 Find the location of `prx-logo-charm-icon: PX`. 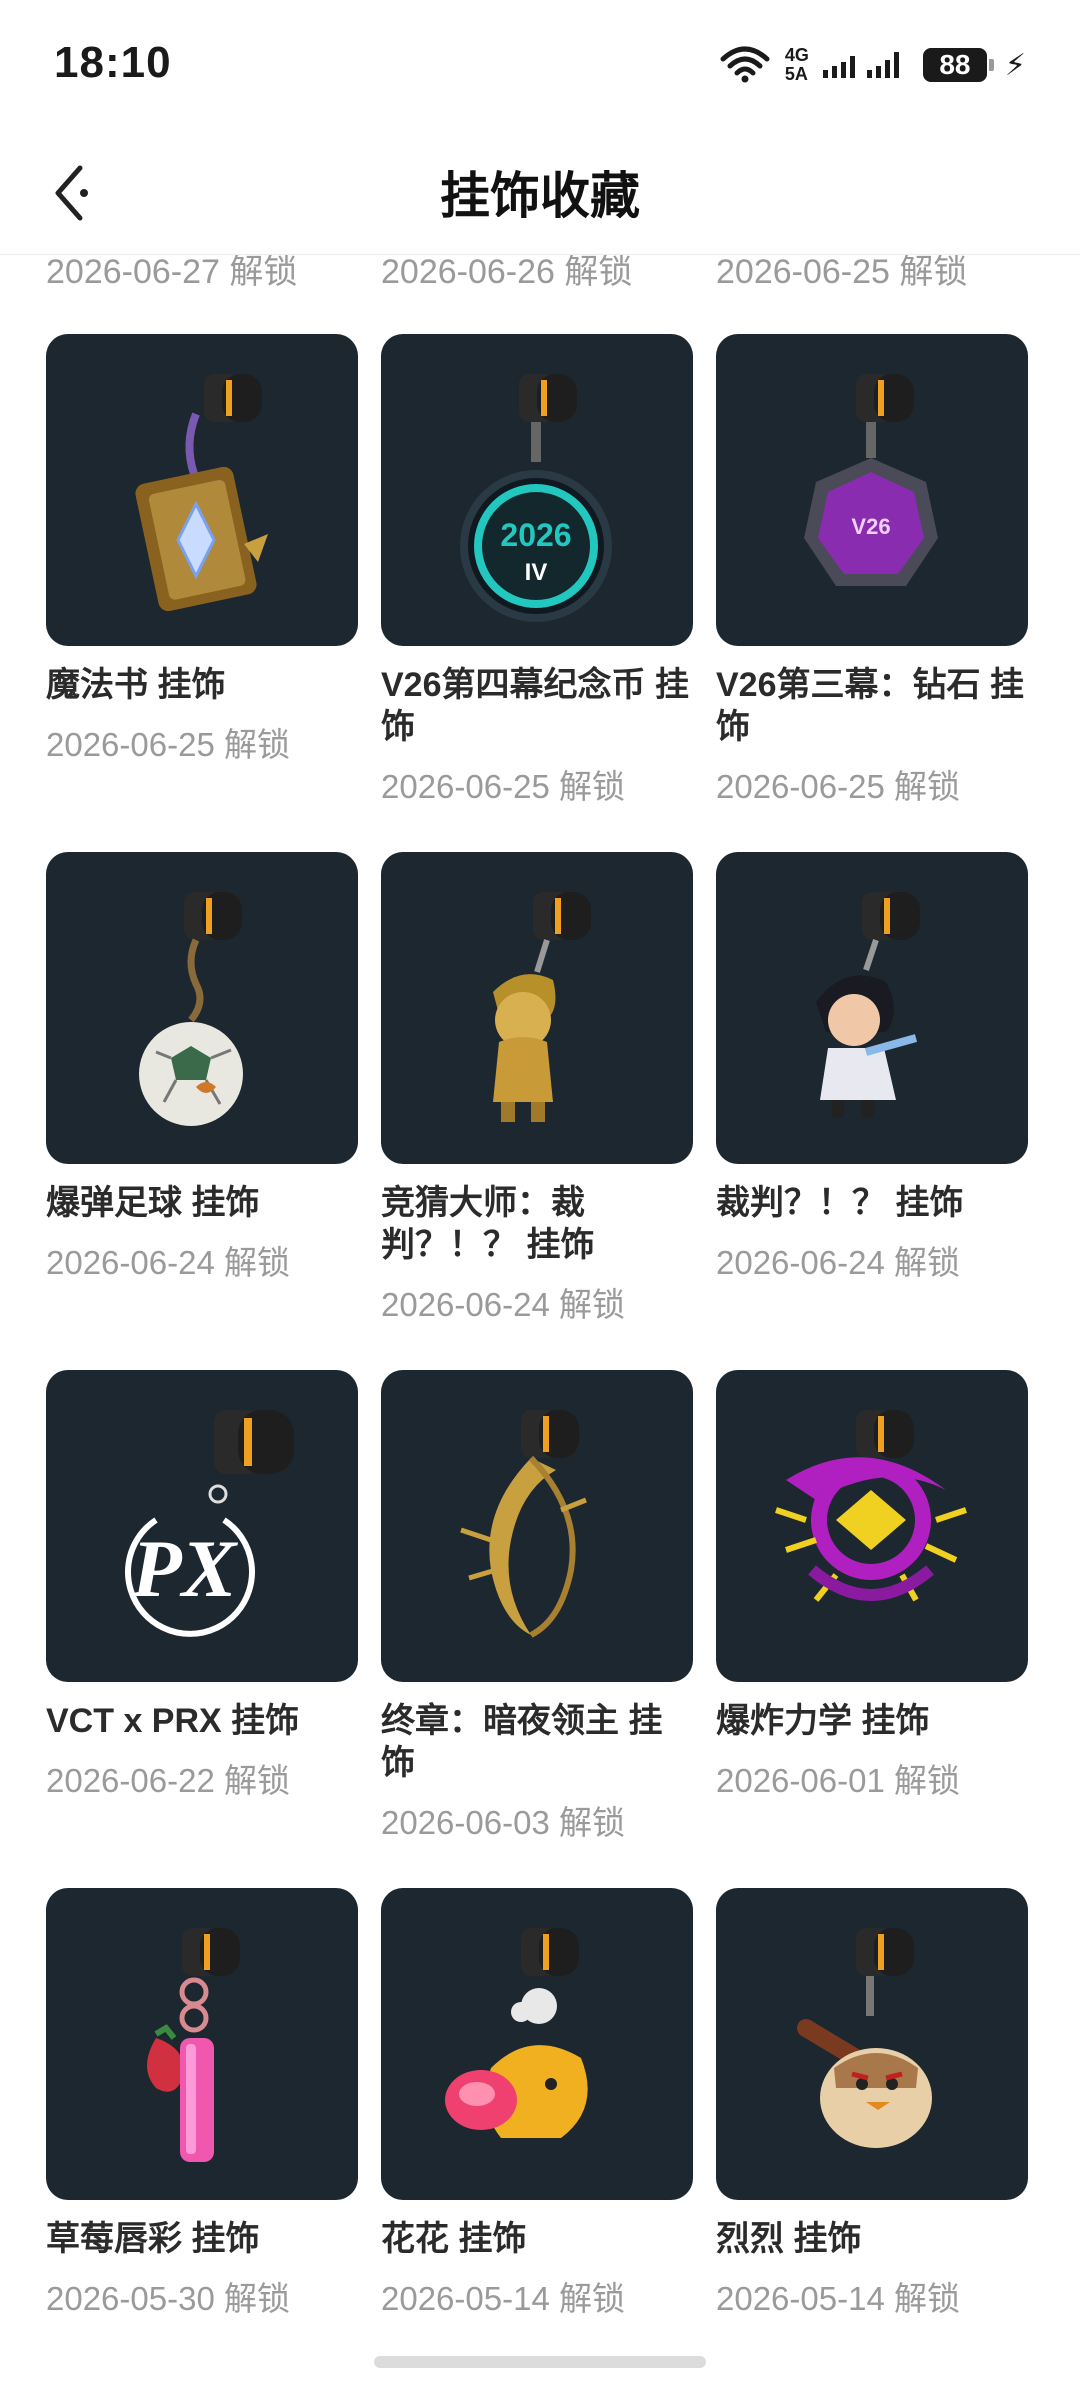

prx-logo-charm-icon: PX is located at coordinates (202, 1526).